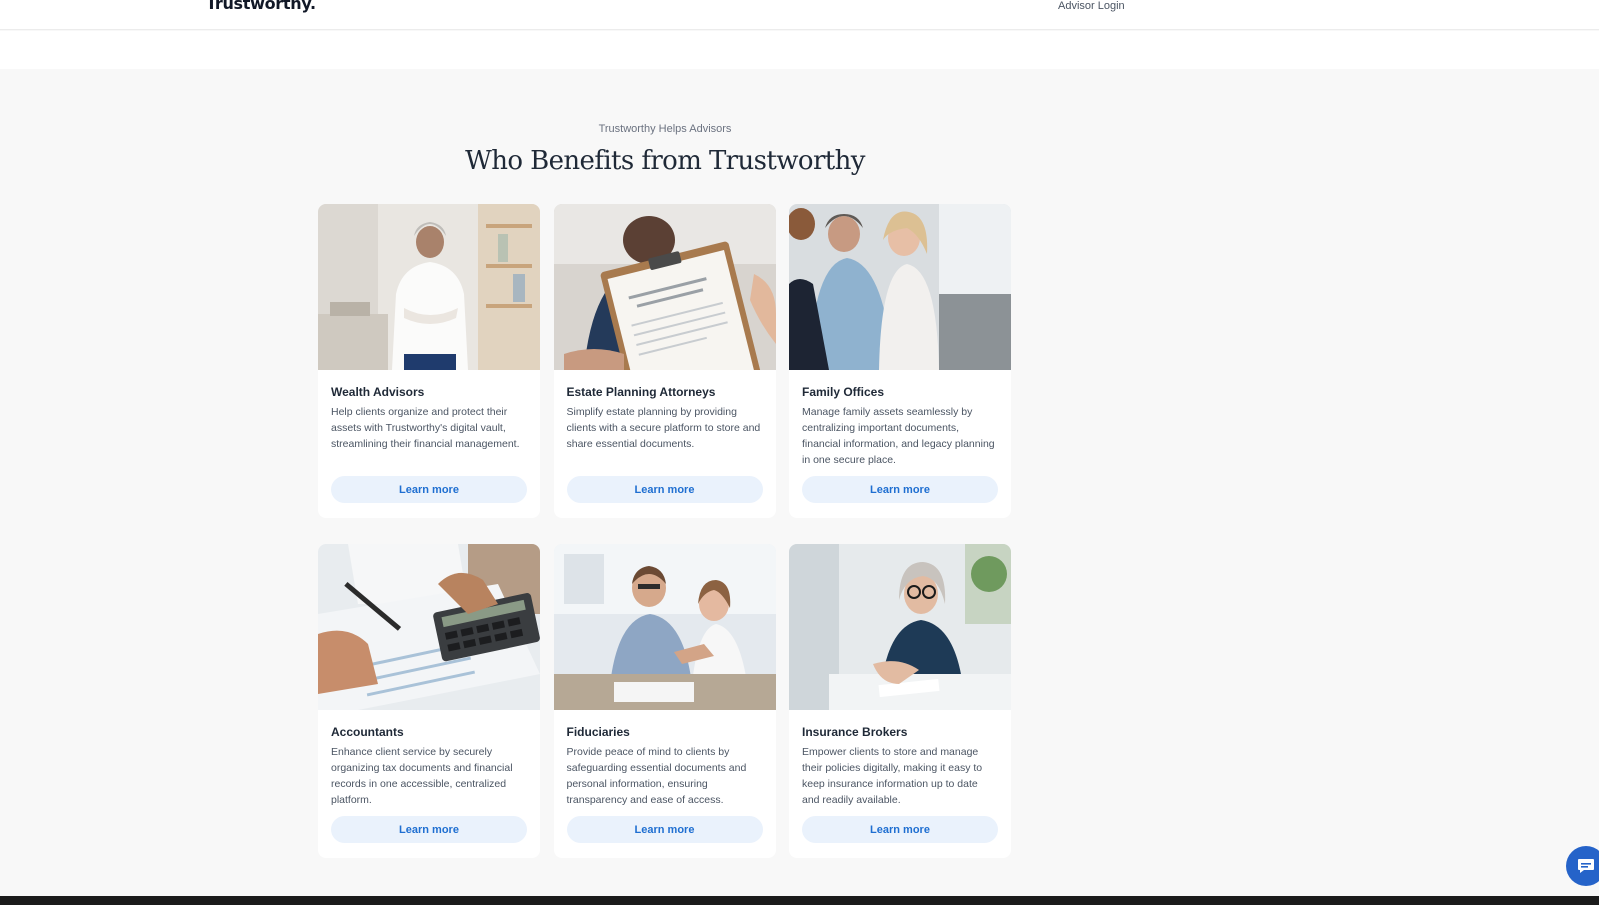 Image resolution: width=1599 pixels, height=905 pixels. Describe the element at coordinates (799, 900) in the screenshot. I see `footer` at that location.